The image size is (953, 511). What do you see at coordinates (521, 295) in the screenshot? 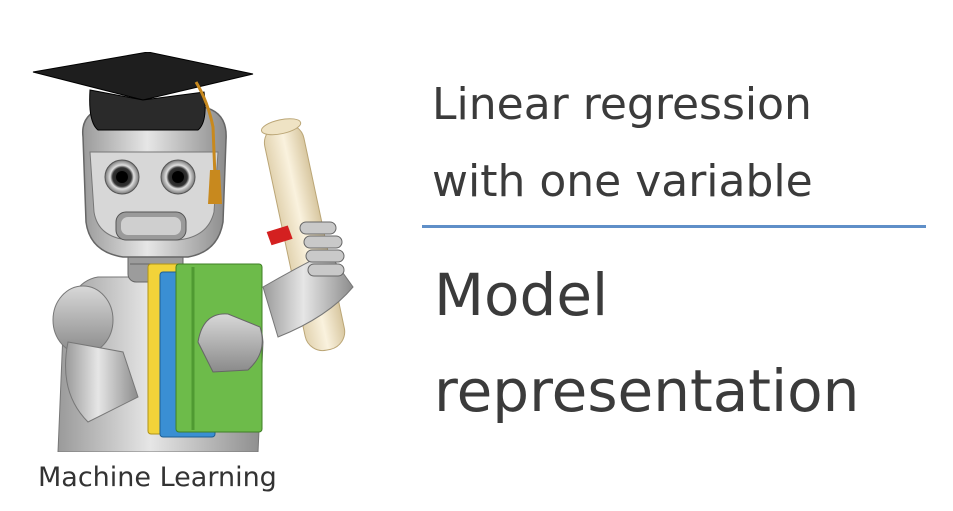
I see `subtitle-line-1: Model` at bounding box center [521, 295].